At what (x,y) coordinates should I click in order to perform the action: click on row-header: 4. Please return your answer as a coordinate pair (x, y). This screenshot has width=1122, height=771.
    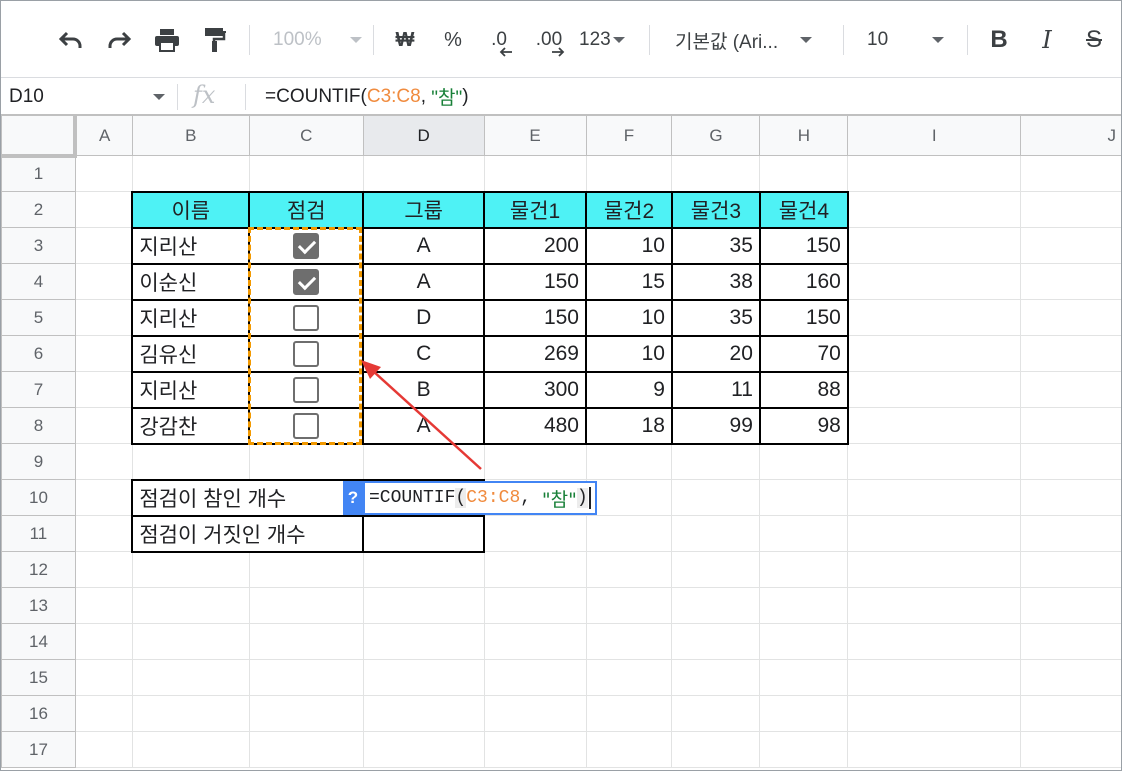
    Looking at the image, I should click on (38, 281).